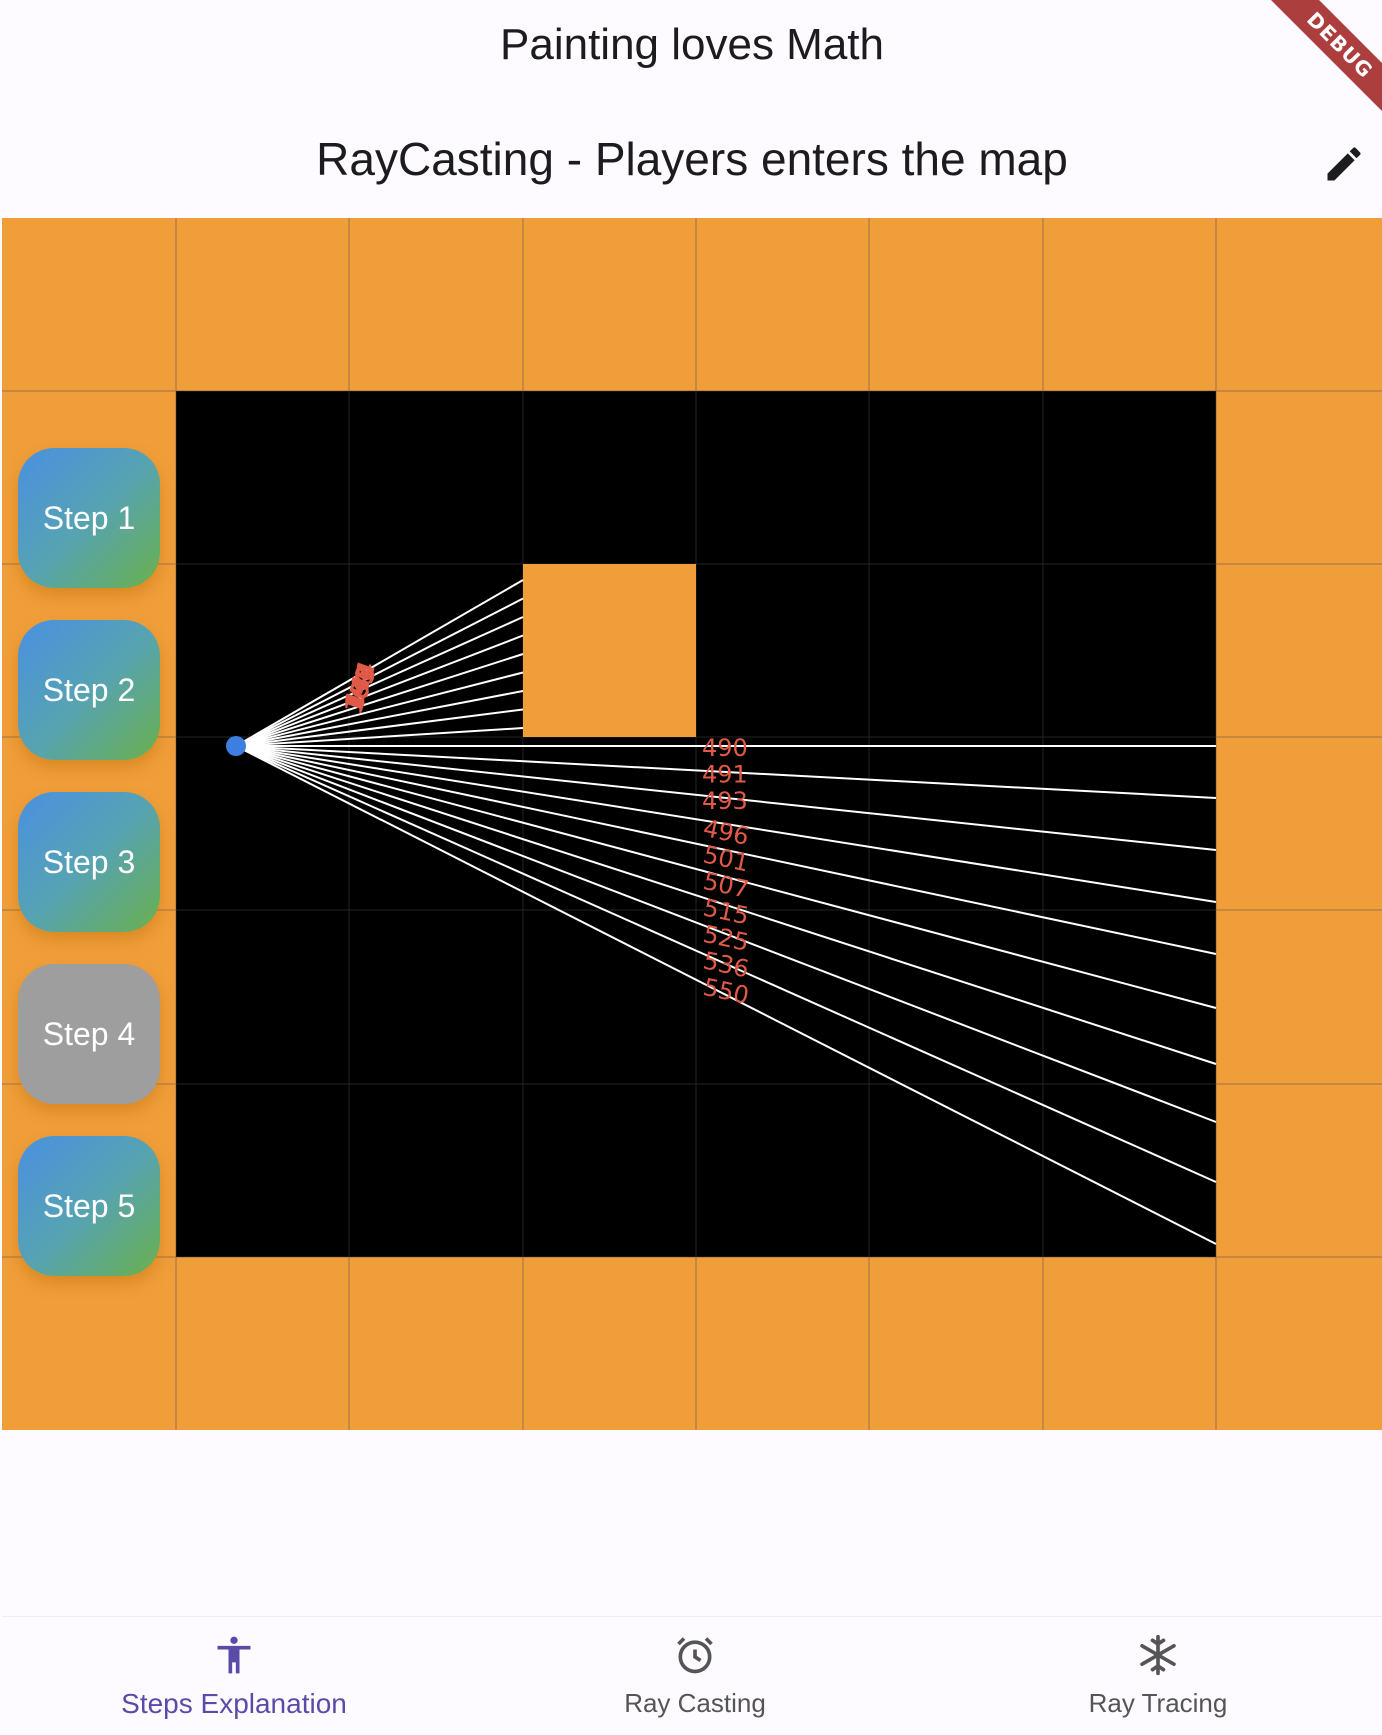 This screenshot has width=1382, height=1735. I want to click on edit-button, so click(1344, 164).